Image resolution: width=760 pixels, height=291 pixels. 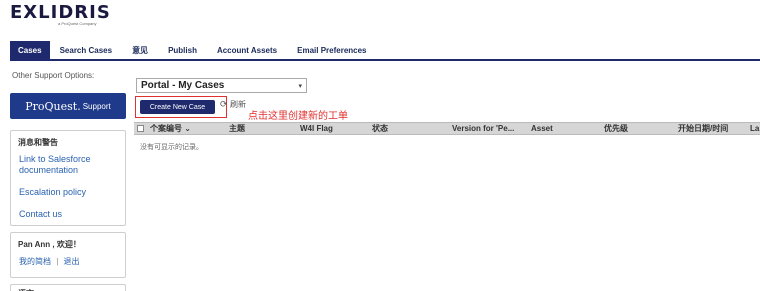 I want to click on col-start-datetime: 开始日期/时间, so click(x=703, y=128).